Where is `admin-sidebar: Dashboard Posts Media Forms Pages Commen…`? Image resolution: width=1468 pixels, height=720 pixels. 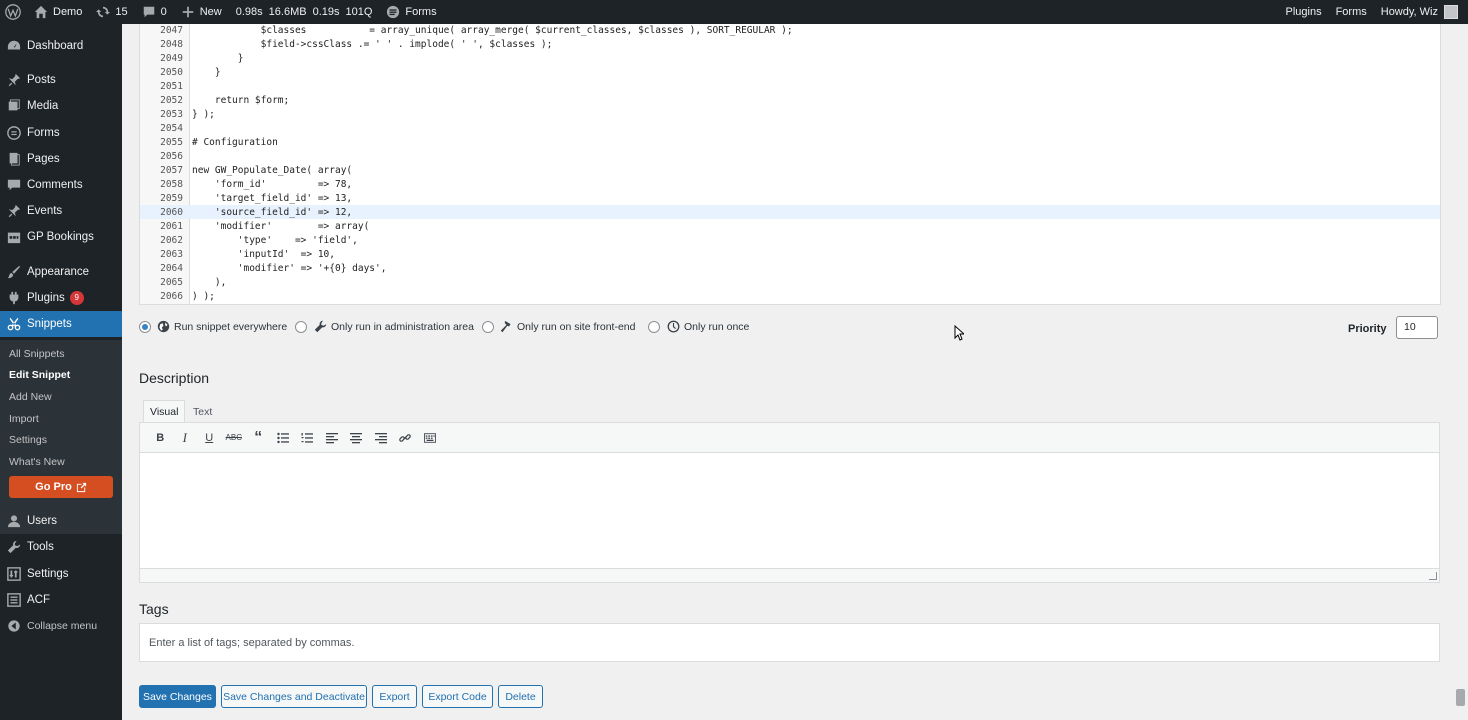 admin-sidebar: Dashboard Posts Media Forms Pages Commen… is located at coordinates (61, 372).